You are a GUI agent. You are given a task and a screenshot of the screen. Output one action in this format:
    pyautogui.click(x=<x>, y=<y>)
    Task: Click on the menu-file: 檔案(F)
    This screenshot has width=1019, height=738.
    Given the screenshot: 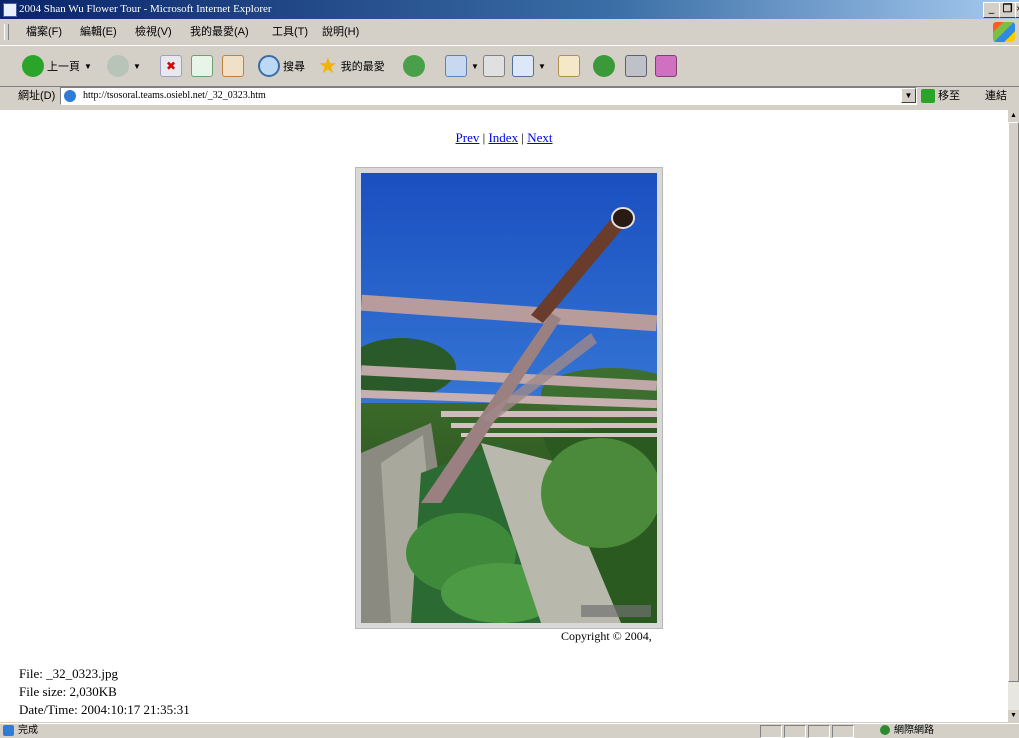 What is the action you would take?
    pyautogui.click(x=44, y=32)
    